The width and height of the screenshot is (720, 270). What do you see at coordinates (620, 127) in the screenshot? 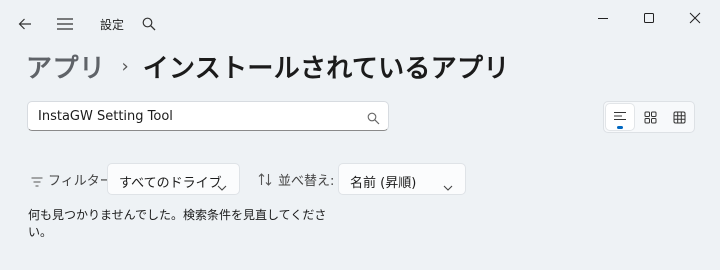
I see `active-view-indicator` at bounding box center [620, 127].